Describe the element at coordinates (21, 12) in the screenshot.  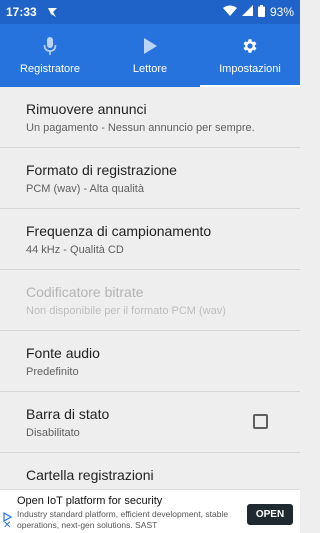
I see `status-time: 17:33` at that location.